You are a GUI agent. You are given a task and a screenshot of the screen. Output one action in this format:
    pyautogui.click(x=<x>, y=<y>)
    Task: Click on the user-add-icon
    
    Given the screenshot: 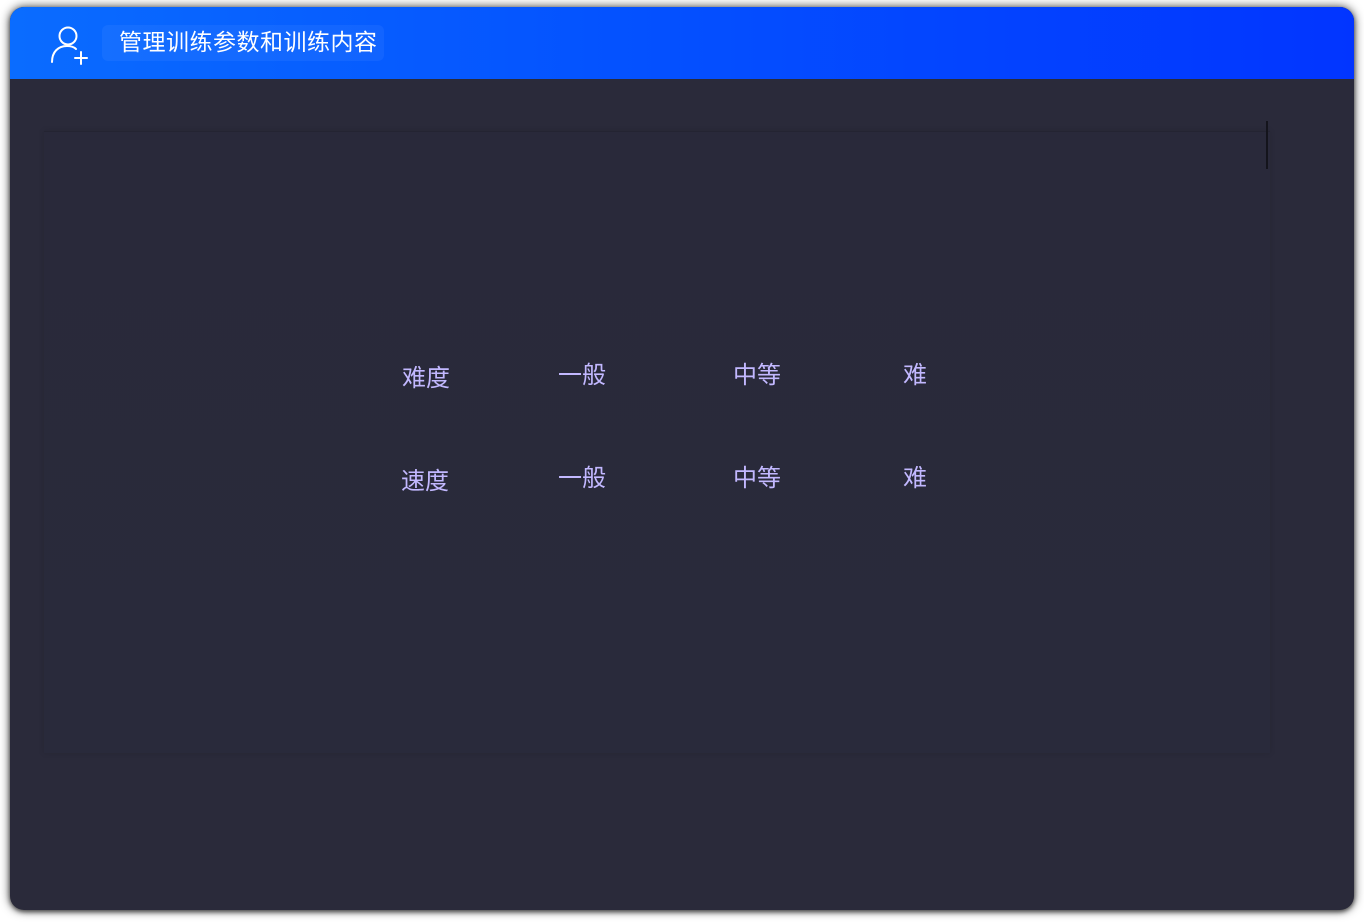 What is the action you would take?
    pyautogui.click(x=69, y=45)
    